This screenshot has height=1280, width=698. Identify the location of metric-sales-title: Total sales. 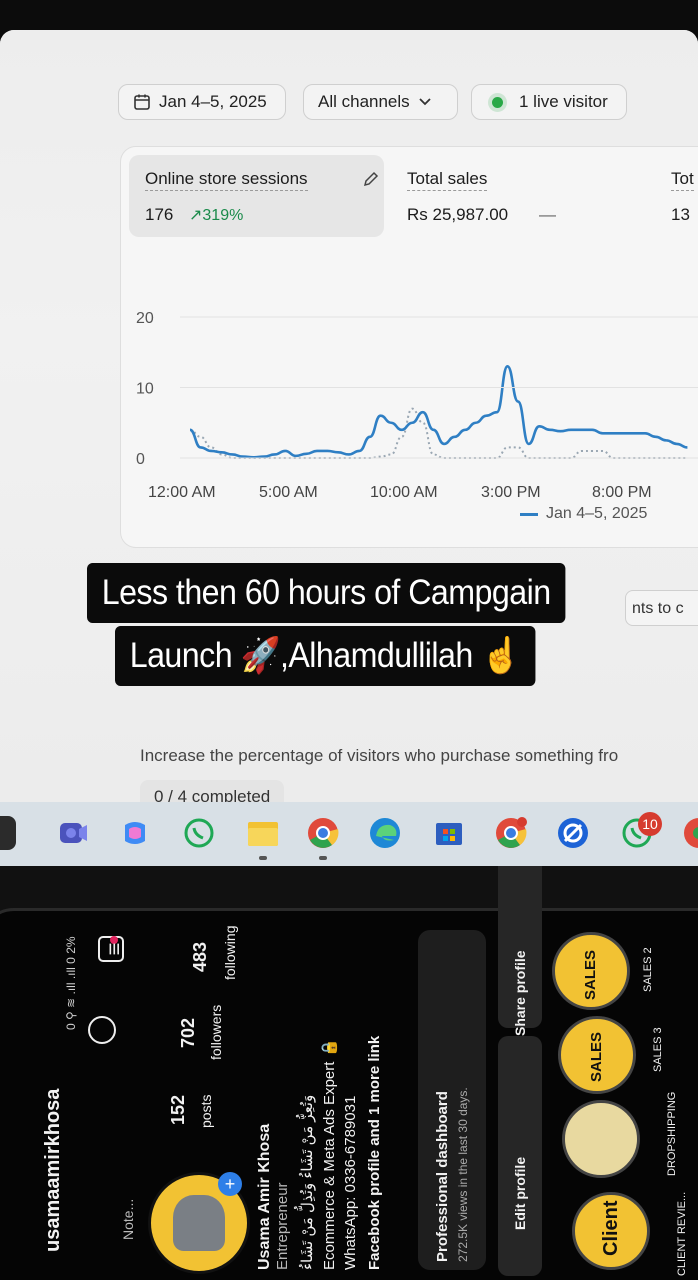
(447, 180).